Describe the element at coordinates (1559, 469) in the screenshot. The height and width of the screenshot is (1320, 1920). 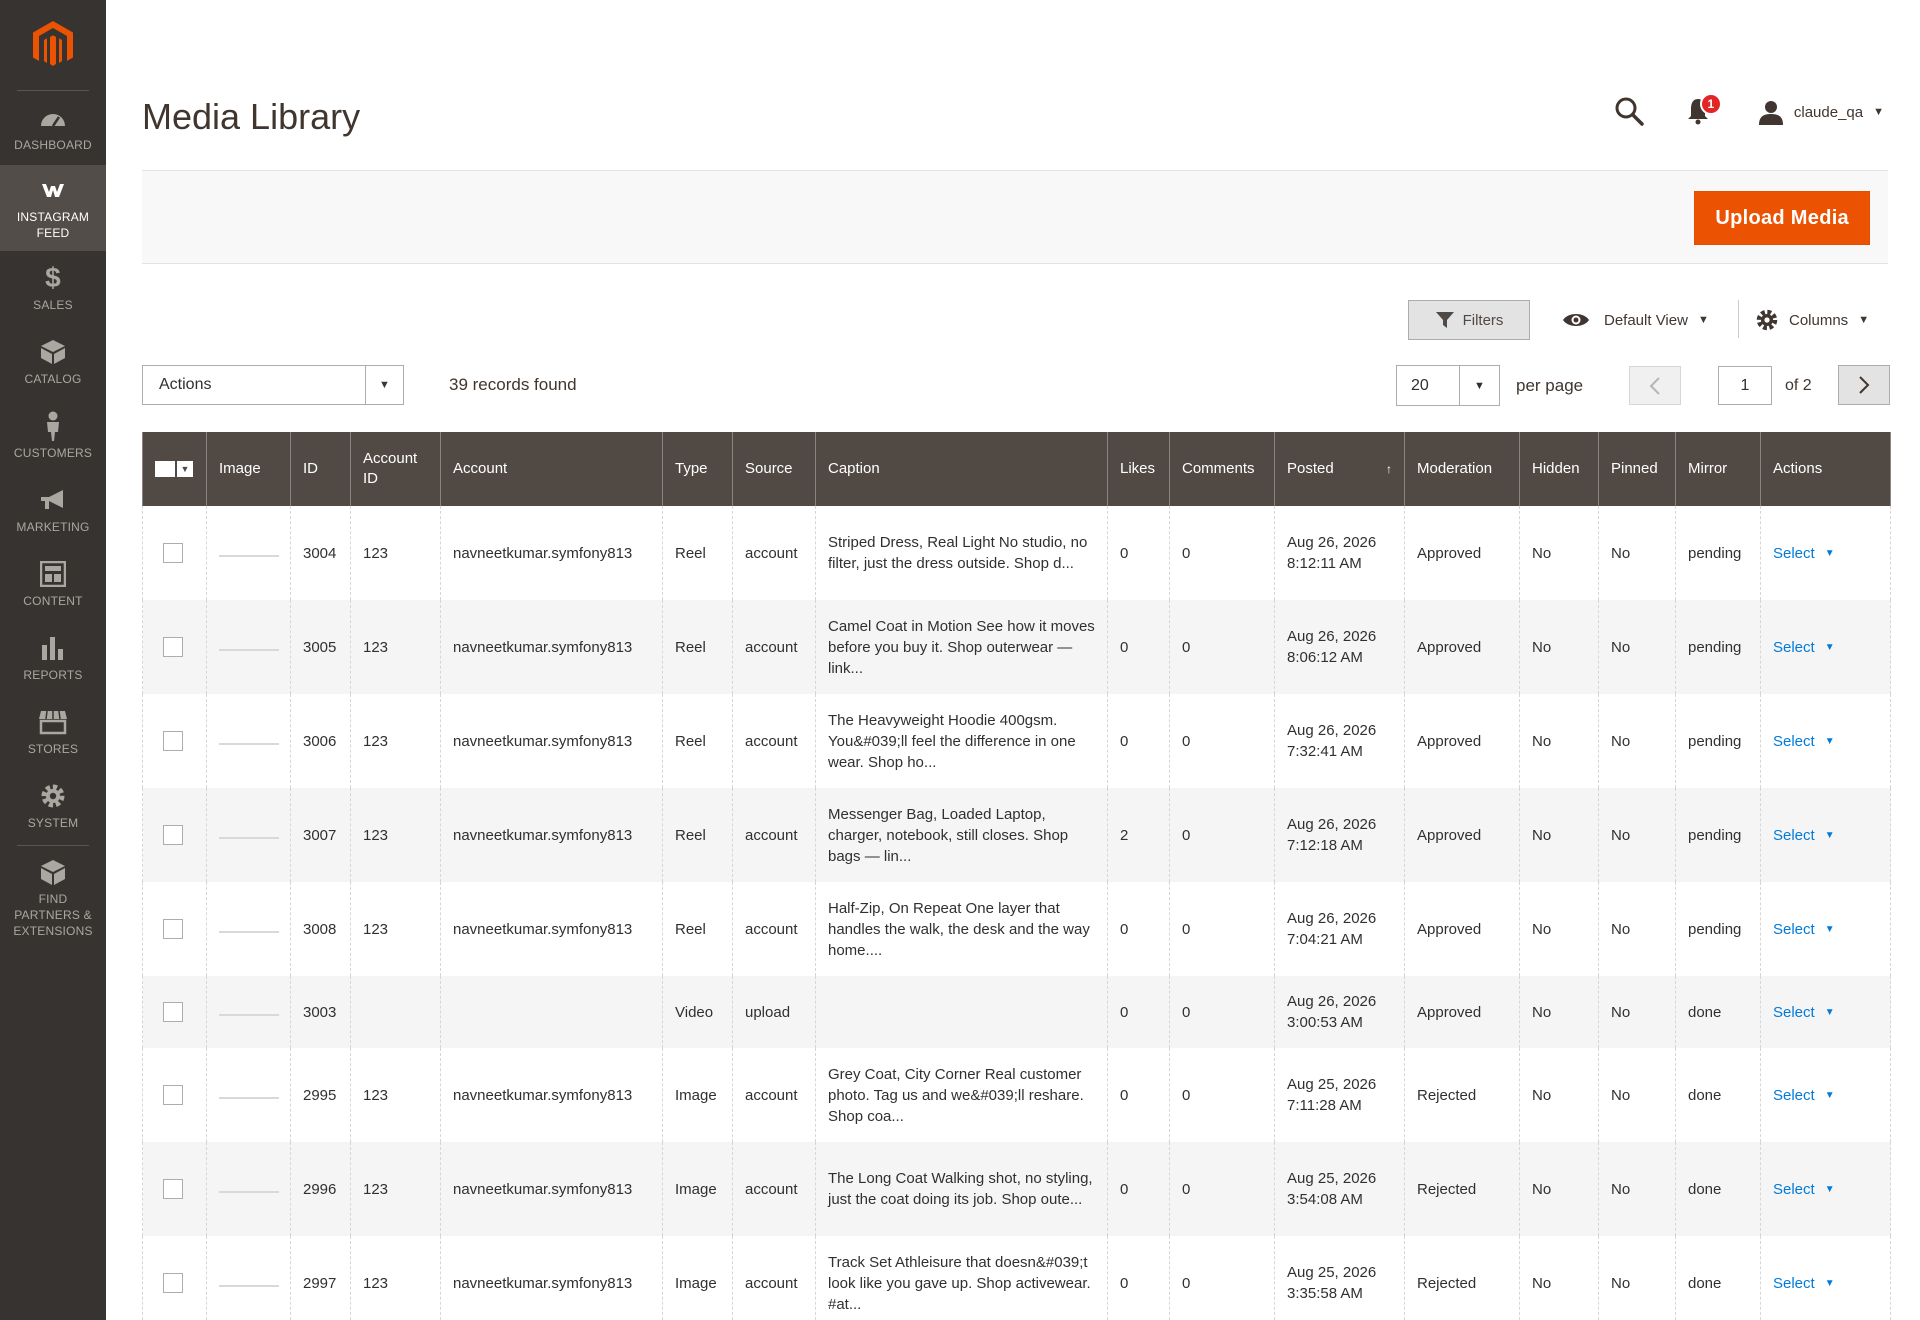
I see `column-header-hidden: Hidden` at that location.